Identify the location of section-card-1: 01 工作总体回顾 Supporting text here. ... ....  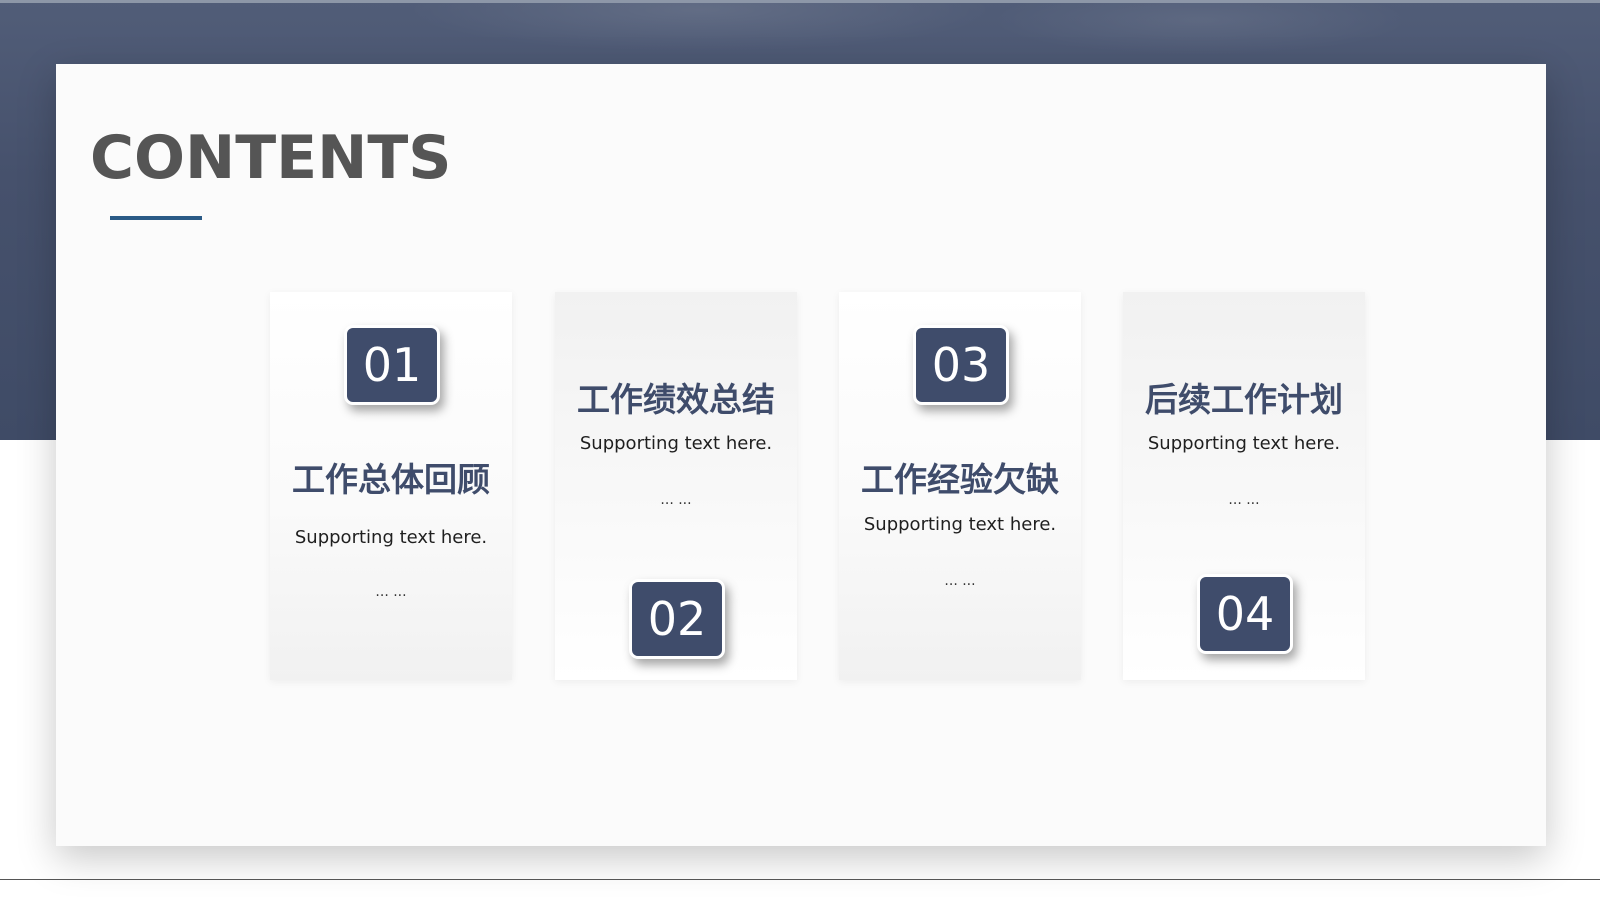
(391, 486).